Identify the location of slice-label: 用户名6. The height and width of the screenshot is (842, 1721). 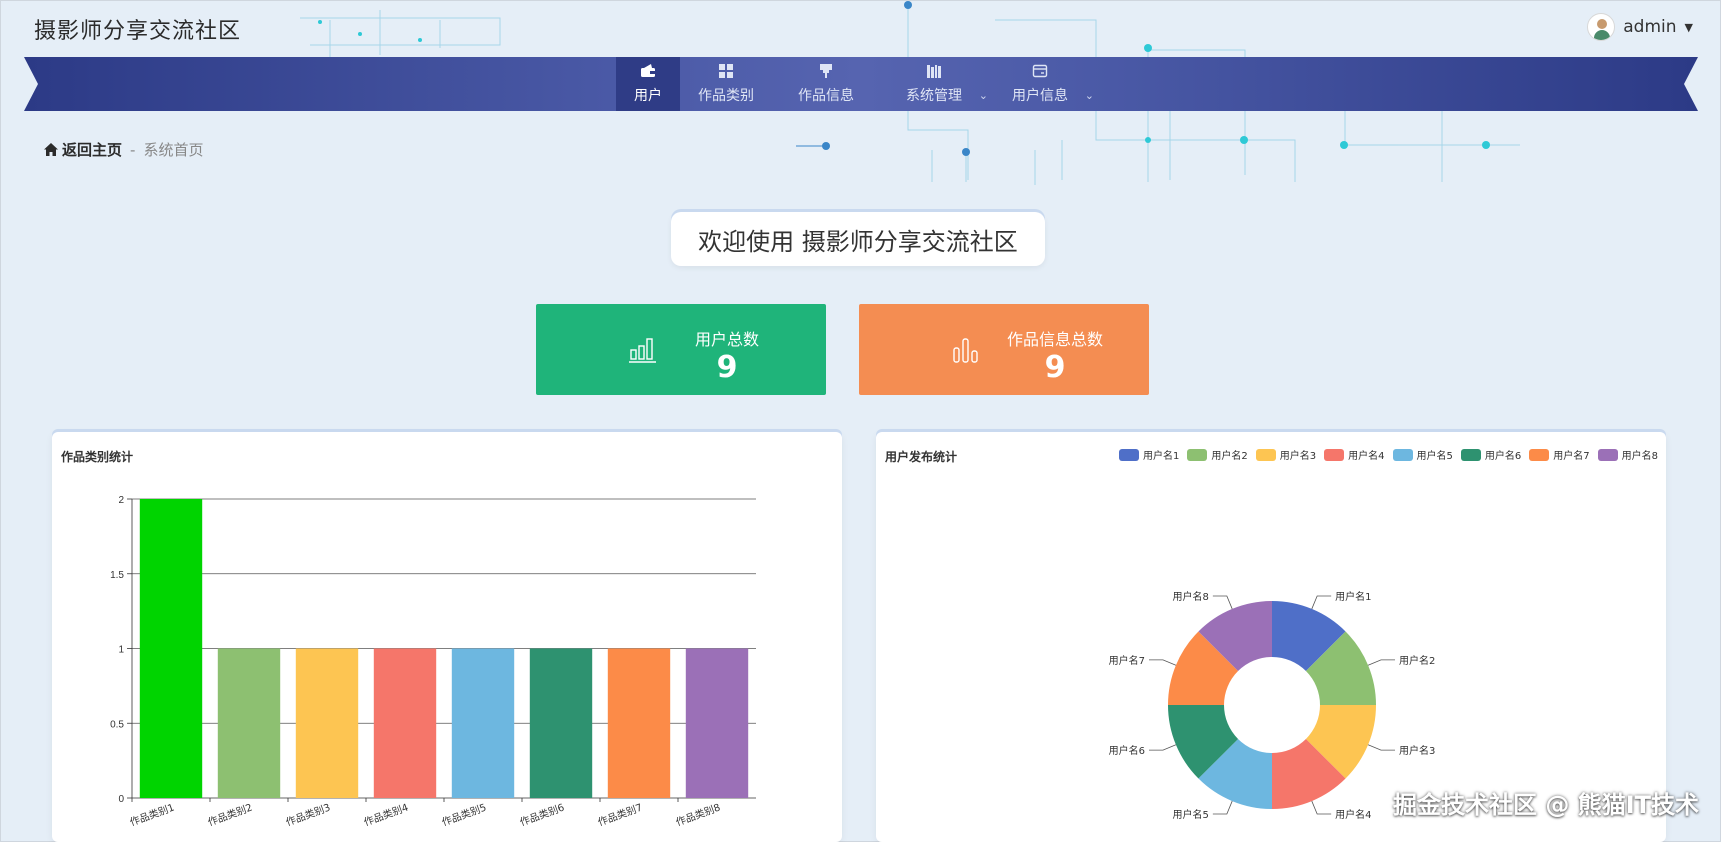
(1127, 750).